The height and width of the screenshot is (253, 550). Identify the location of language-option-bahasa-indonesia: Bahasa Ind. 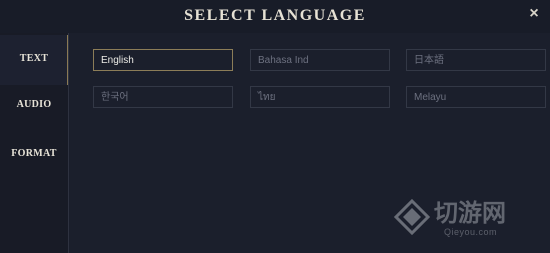
(320, 60).